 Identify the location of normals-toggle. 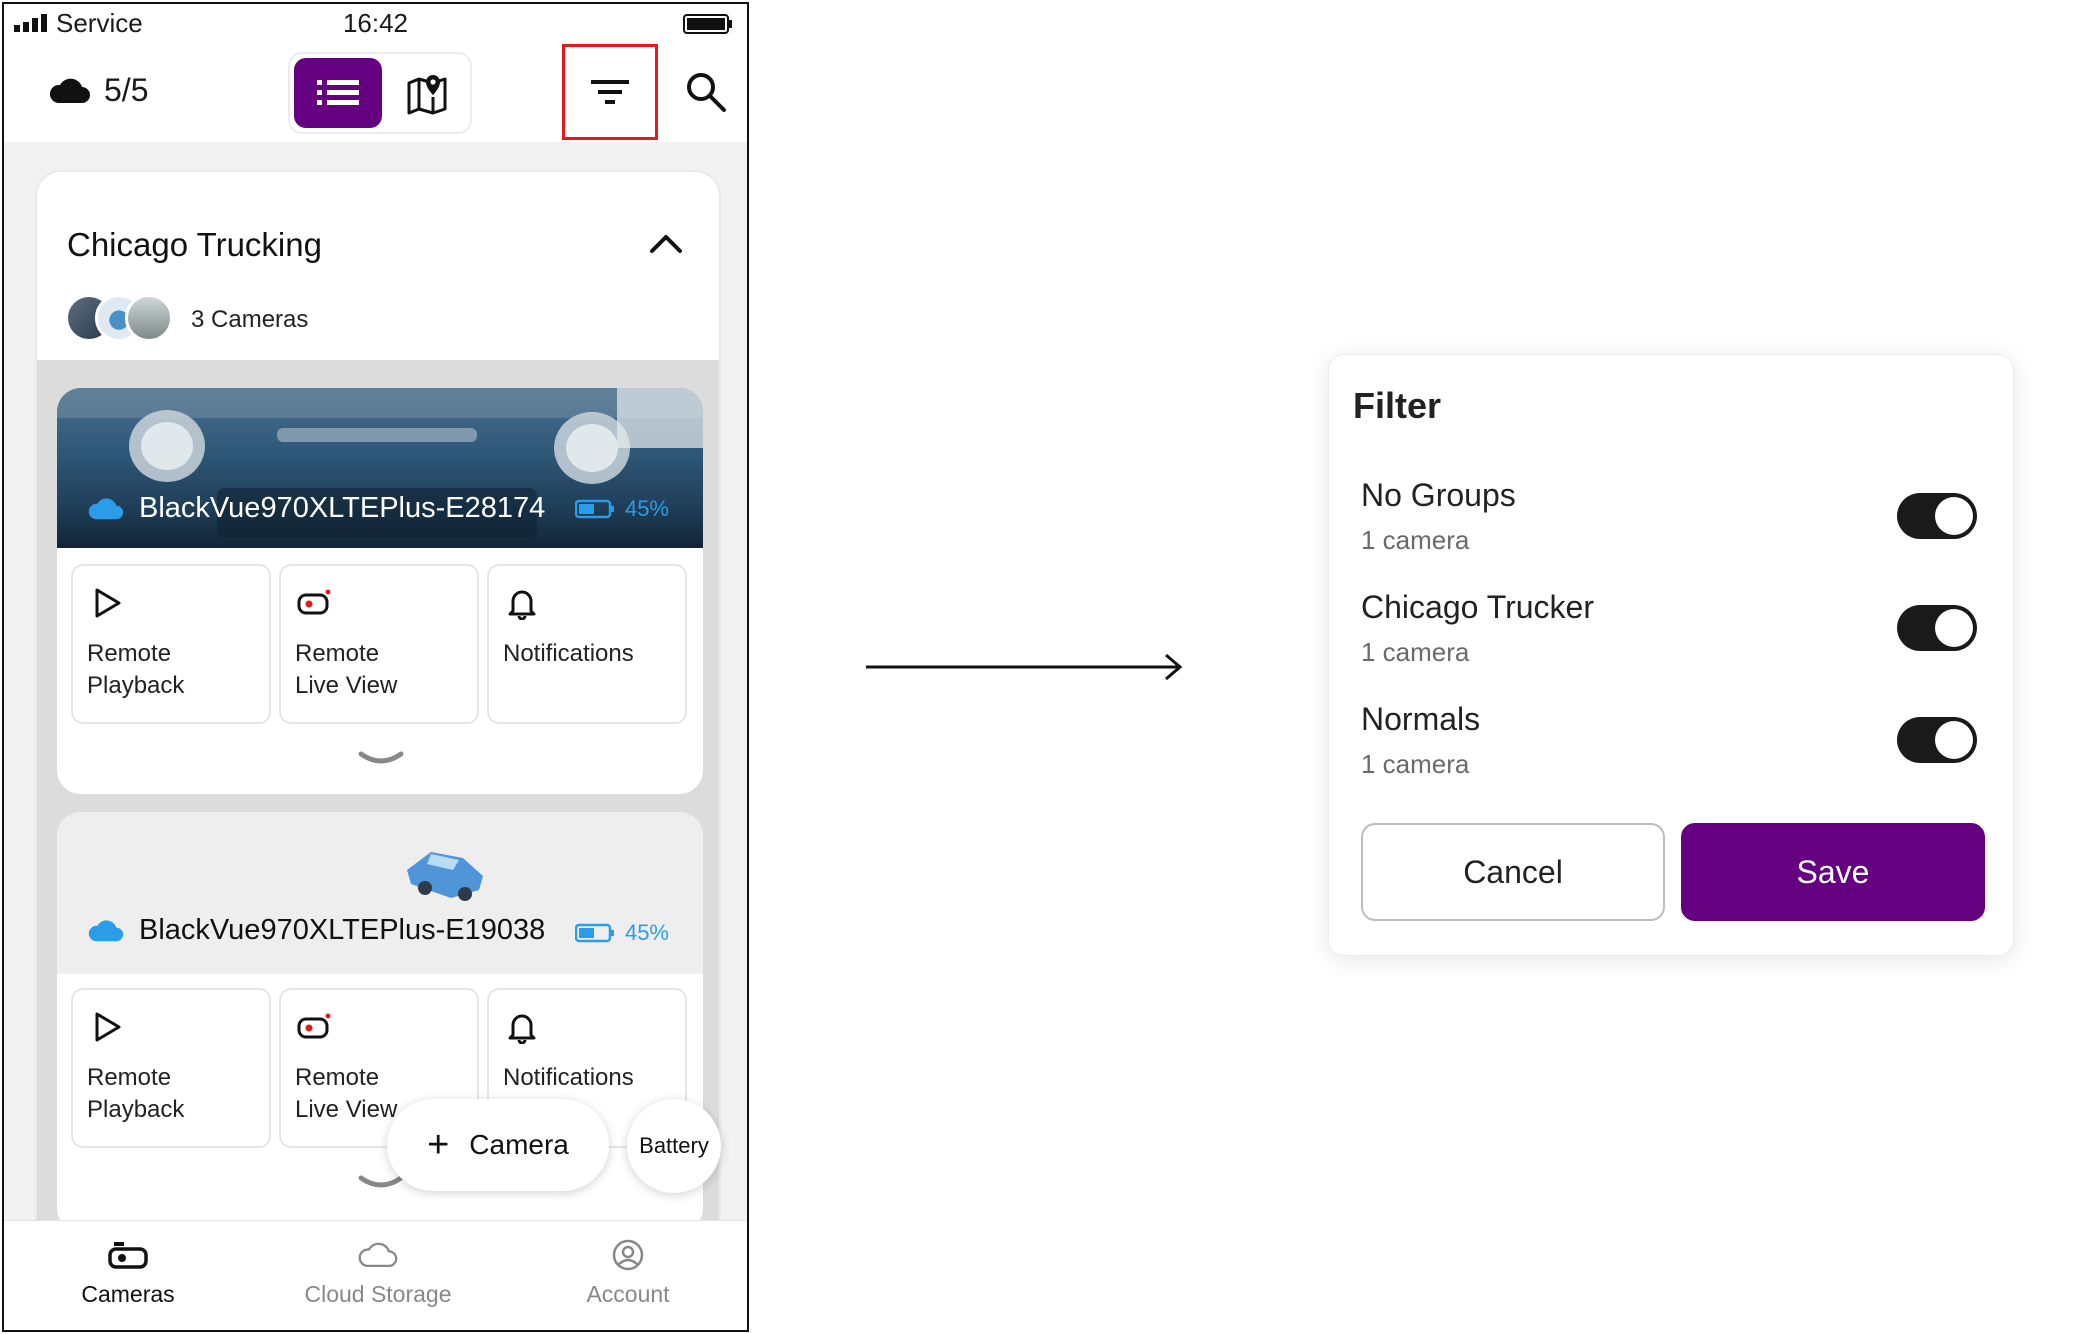
(1937, 740).